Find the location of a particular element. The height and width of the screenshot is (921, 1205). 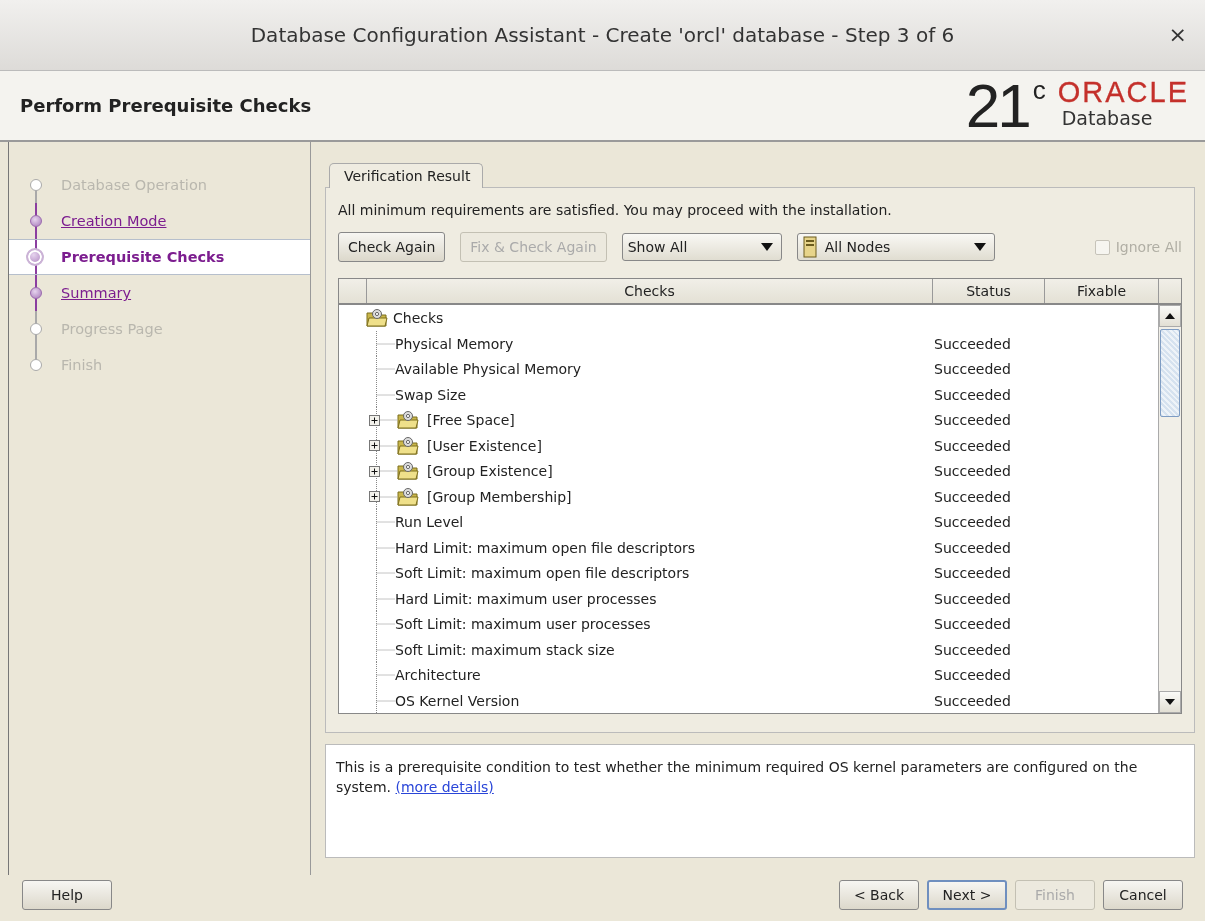

check-name: OS Kernel Version is located at coordinates (457, 700).